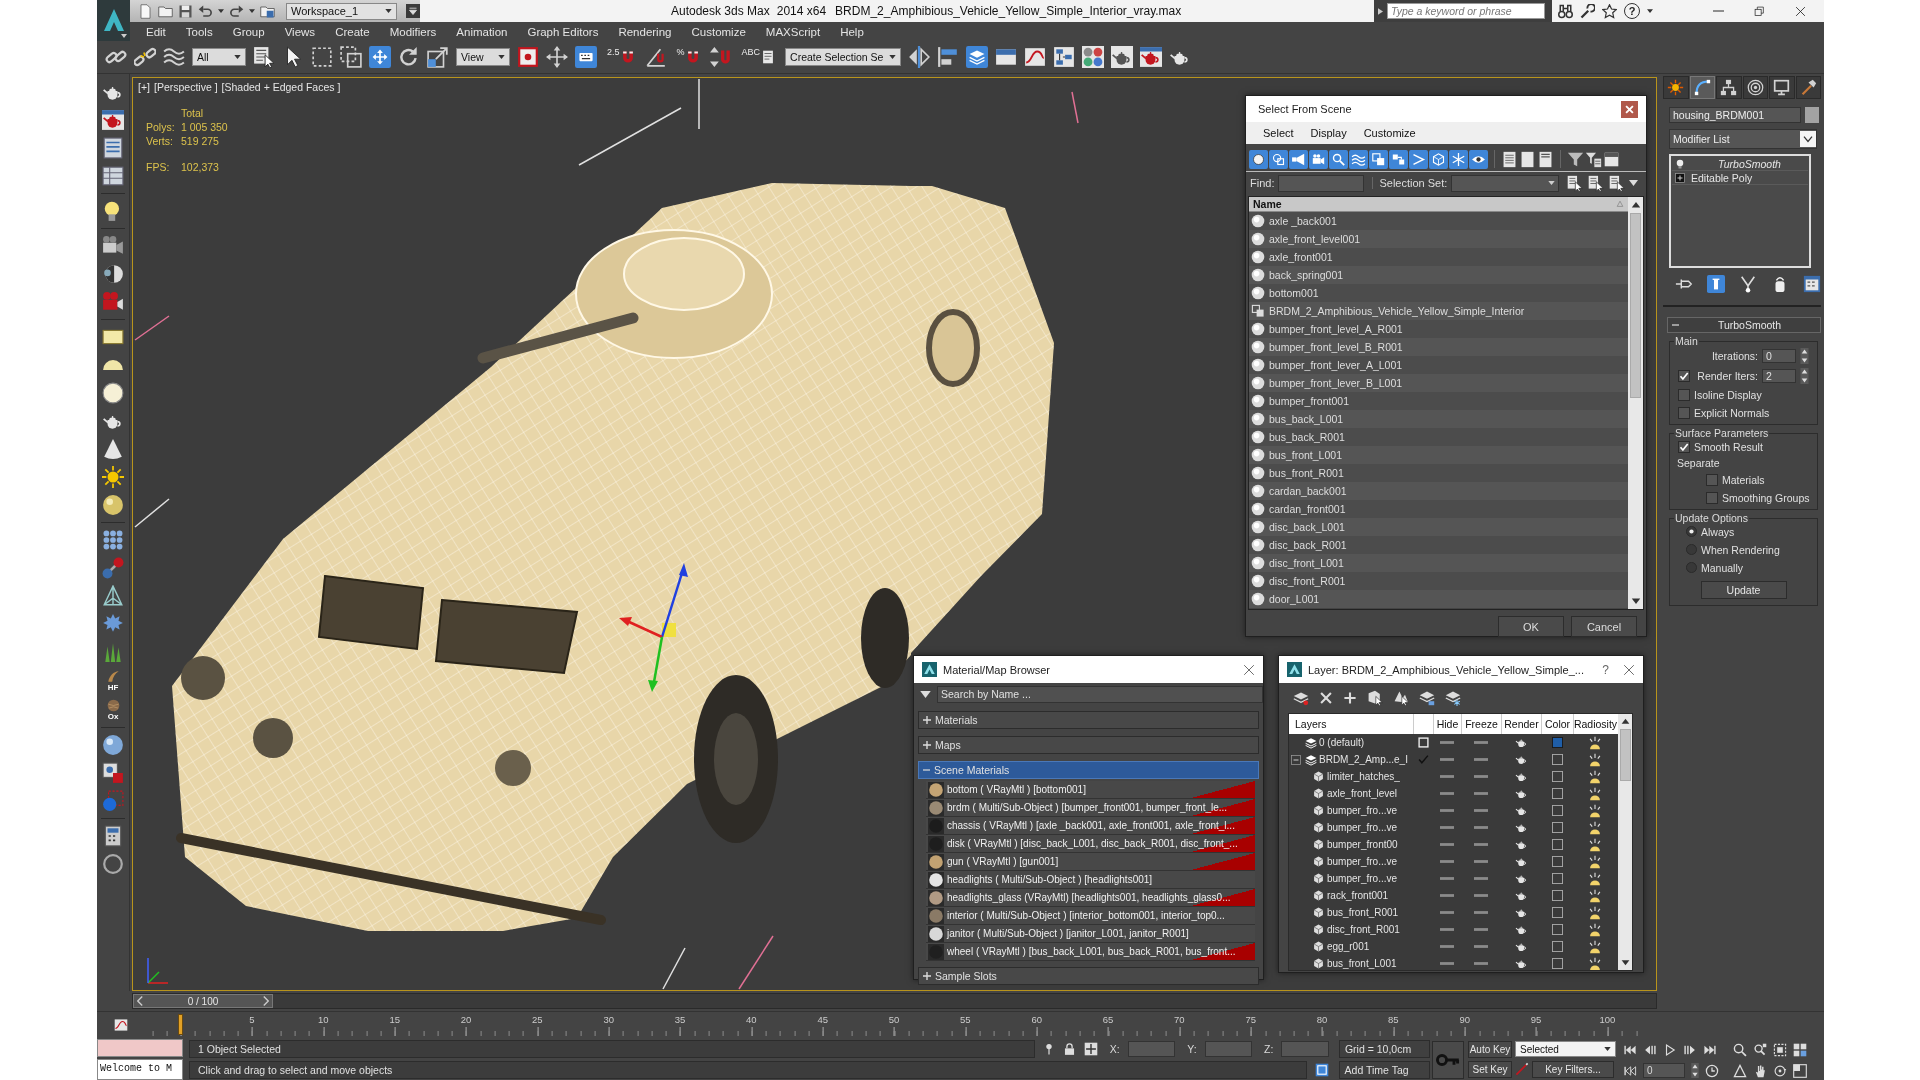 The width and height of the screenshot is (1920, 1080). Describe the element at coordinates (1609, 11) in the screenshot. I see `star-icon` at that location.